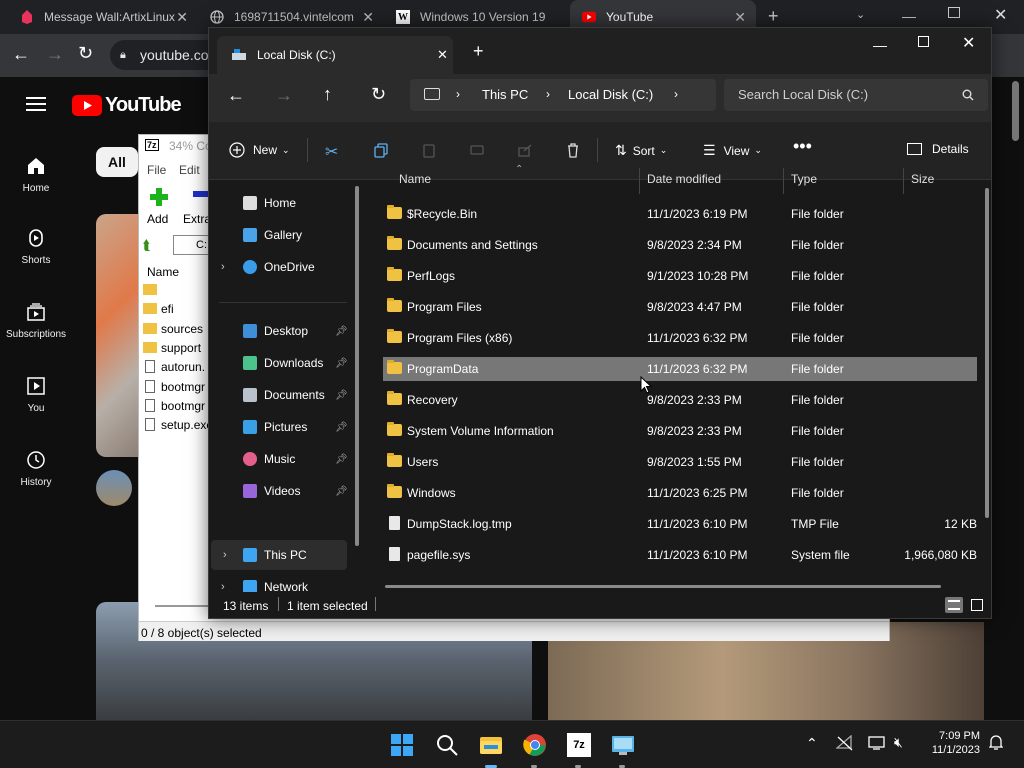  I want to click on table-row: Program Files 9/8/2023 4:47 PM File folder, so click(680, 307).